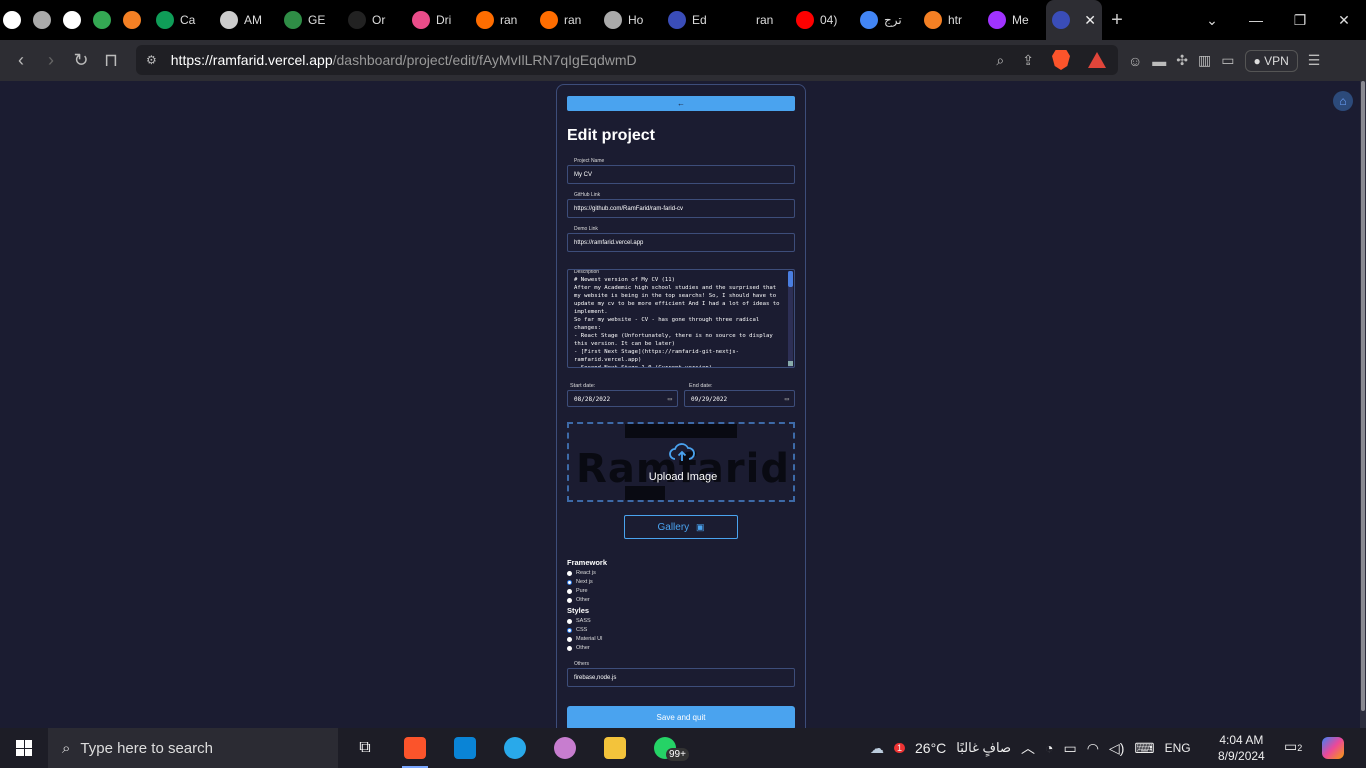 Image resolution: width=1366 pixels, height=768 pixels. I want to click on share-icon: ⇪, so click(1028, 60).